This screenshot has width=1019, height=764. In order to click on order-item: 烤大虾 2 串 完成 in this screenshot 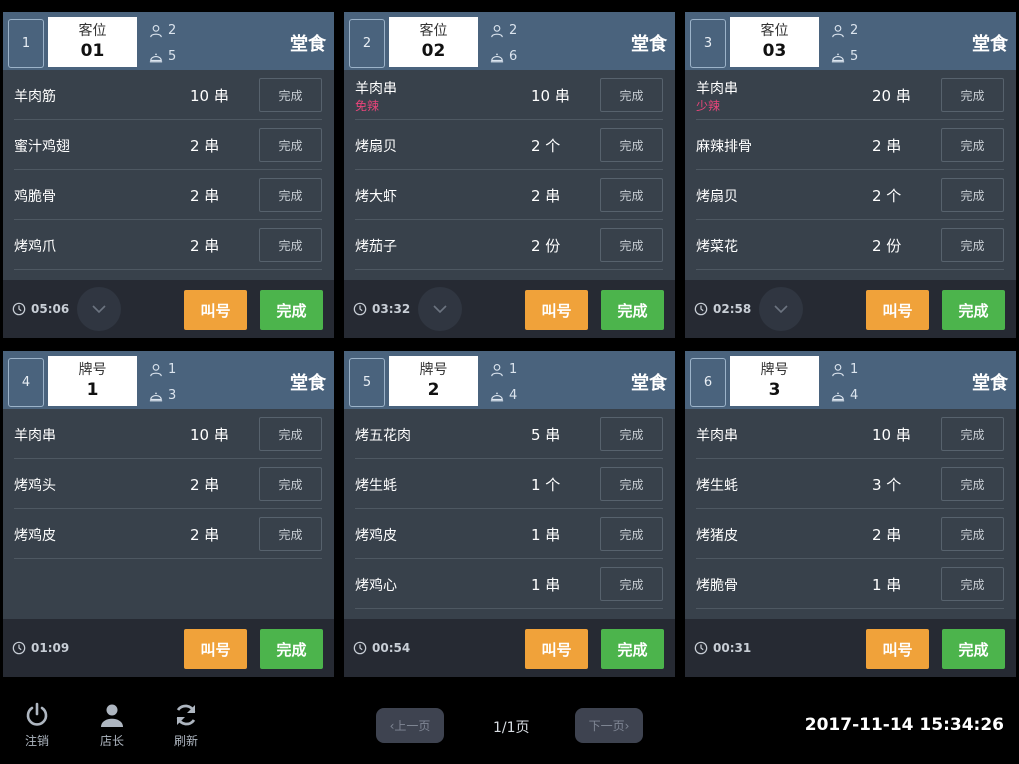, I will do `click(509, 195)`.